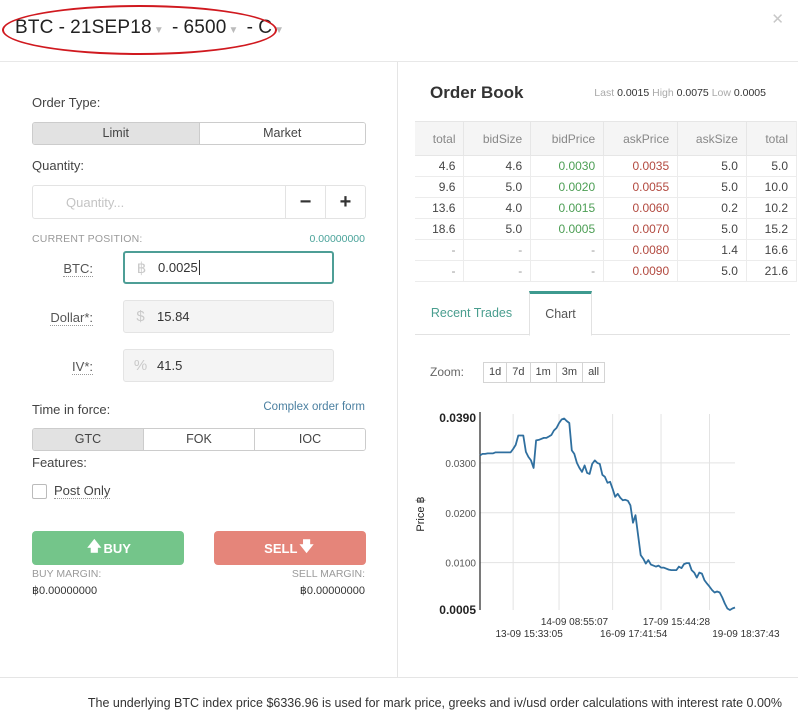 The image size is (798, 727). I want to click on sell-button: SELL 🡇, so click(290, 548).